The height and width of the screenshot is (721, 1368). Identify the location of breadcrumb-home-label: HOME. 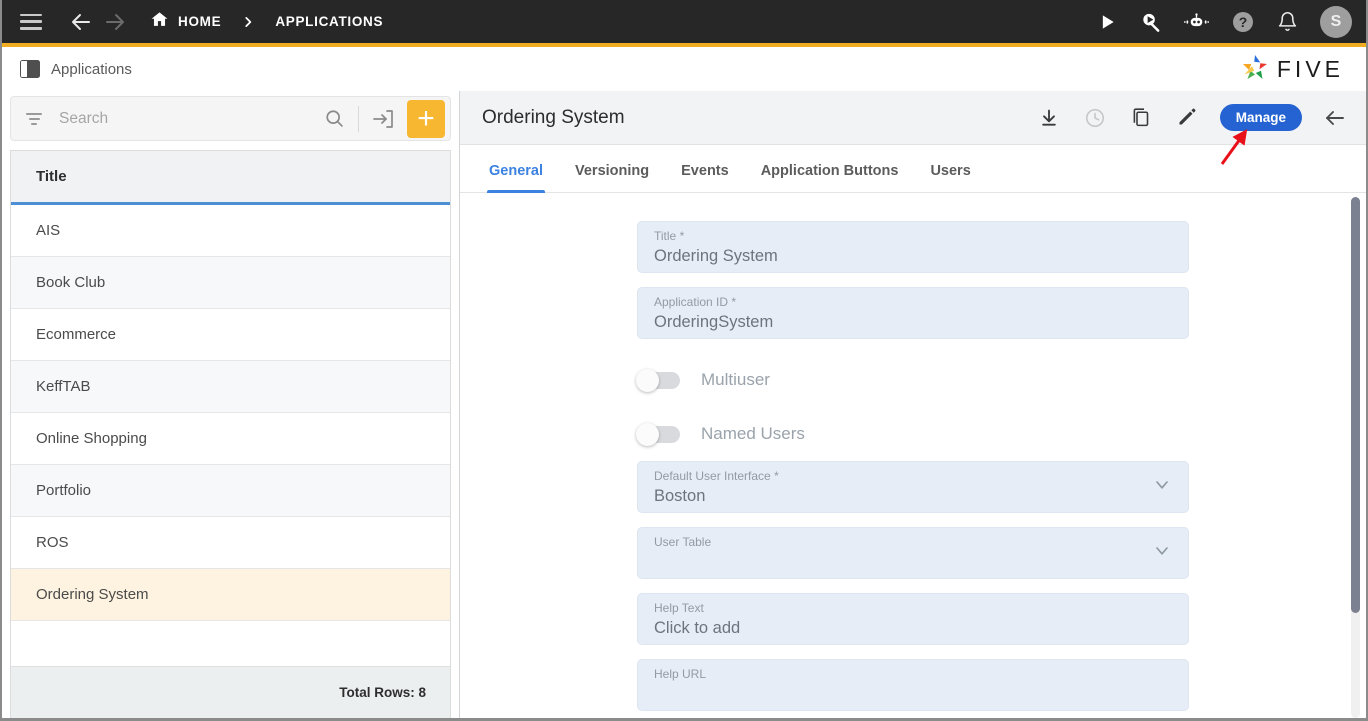
(200, 21).